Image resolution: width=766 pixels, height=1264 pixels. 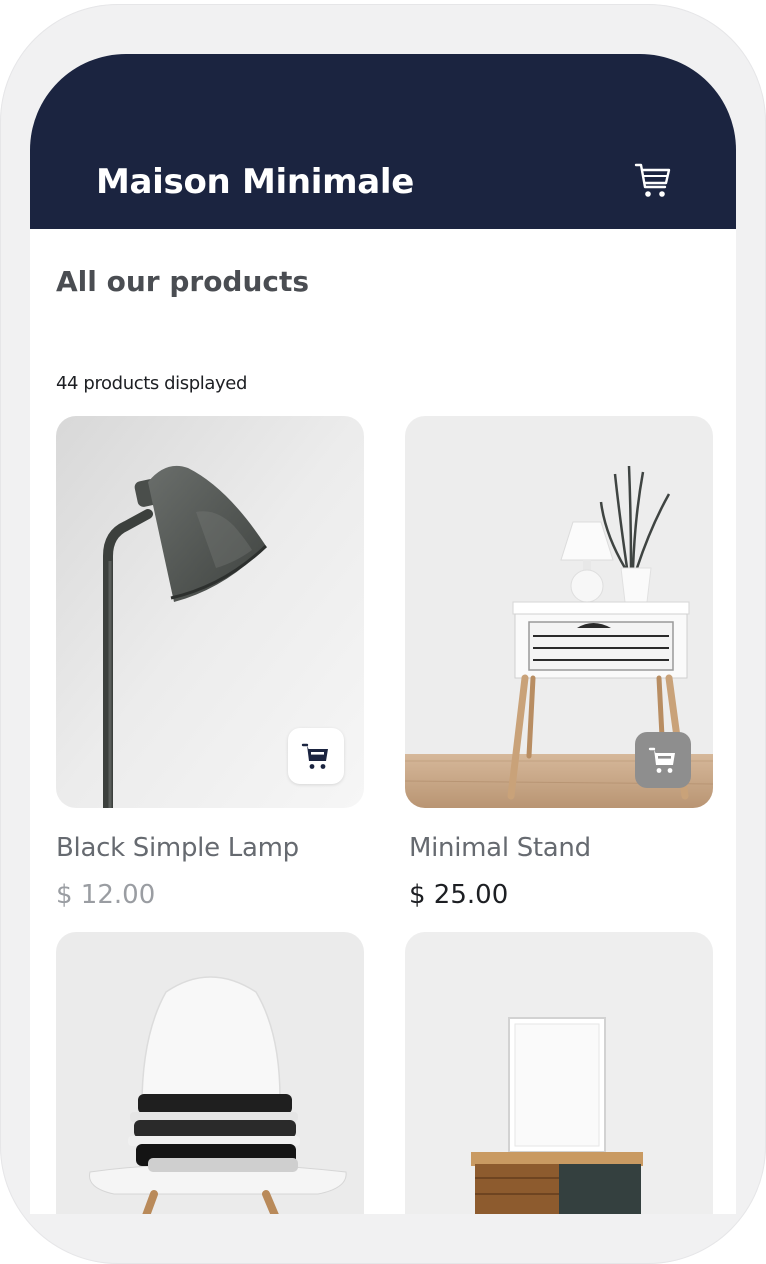 I want to click on product-price: $ 25.00, so click(x=459, y=895).